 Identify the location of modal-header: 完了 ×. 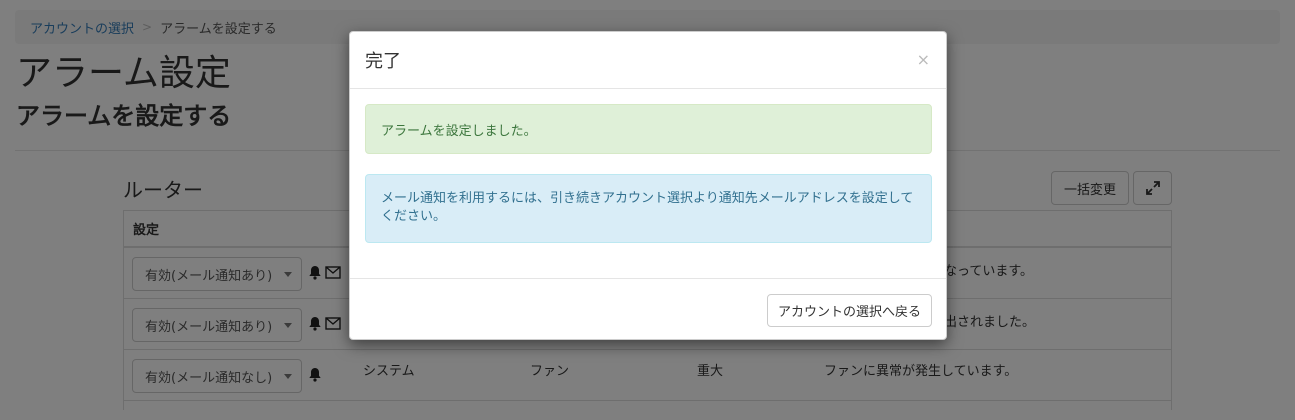
(648, 60).